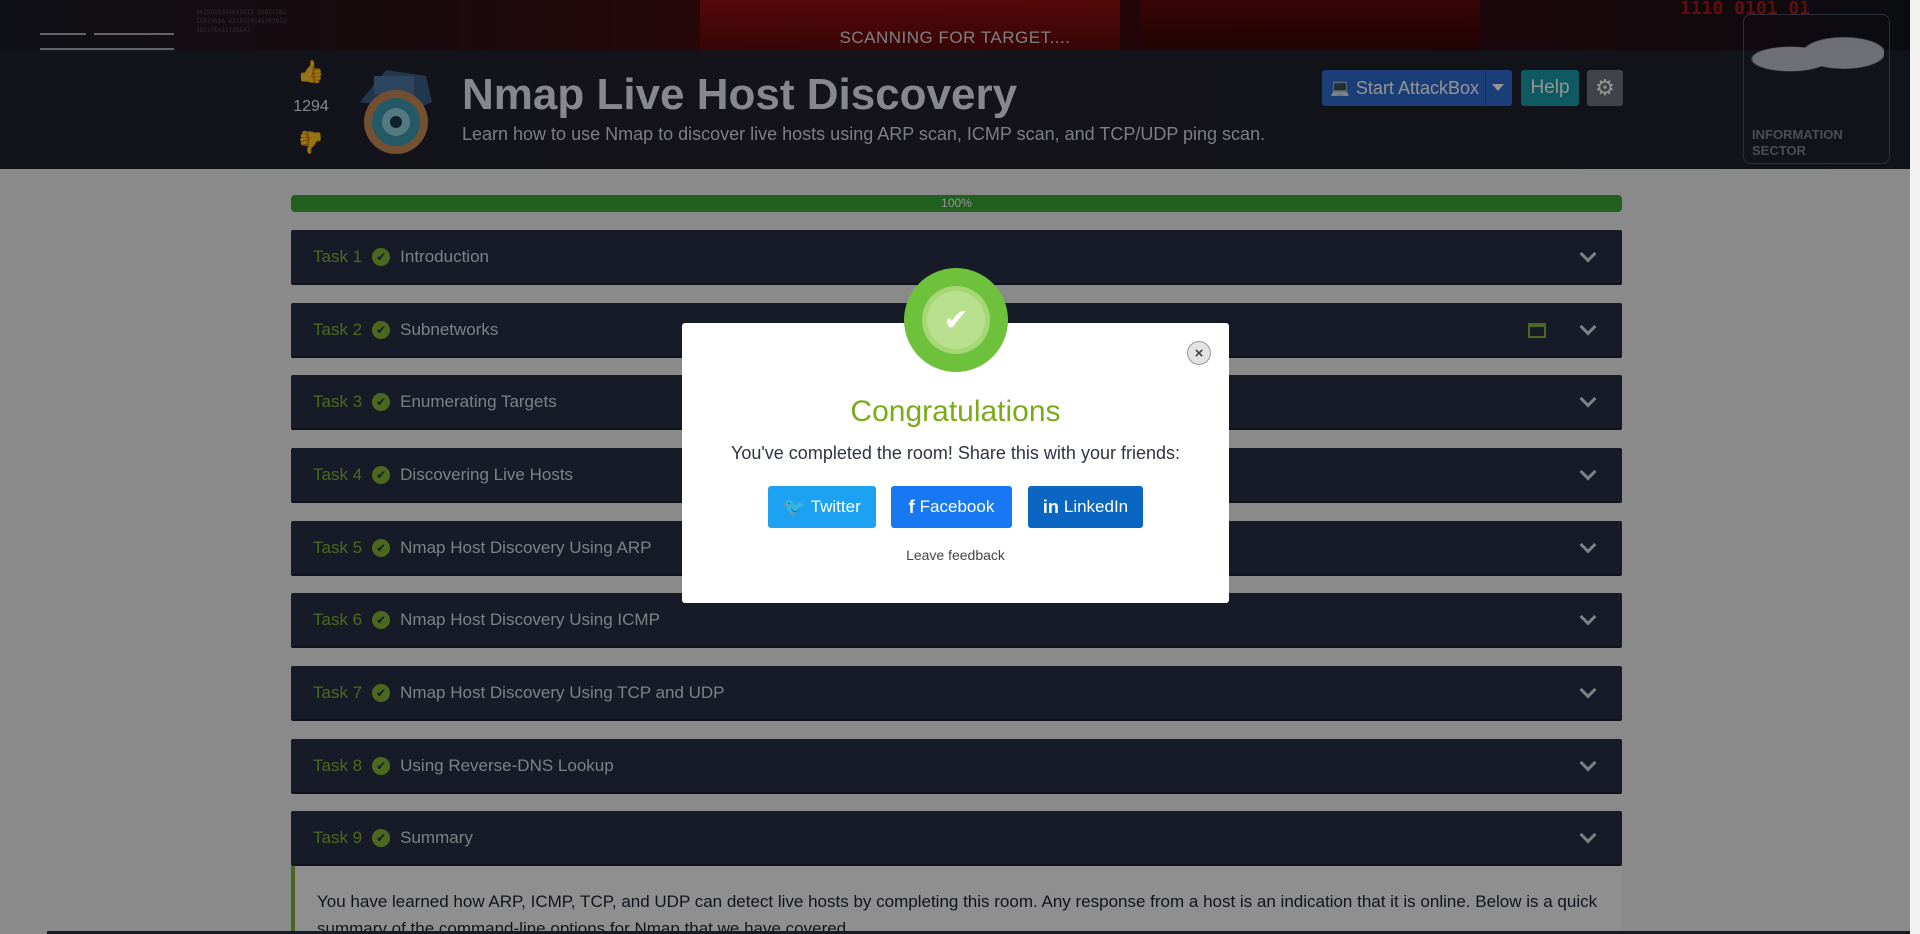 The width and height of the screenshot is (1920, 934). Describe the element at coordinates (794, 506) in the screenshot. I see `twitter-icon: 🐦` at that location.